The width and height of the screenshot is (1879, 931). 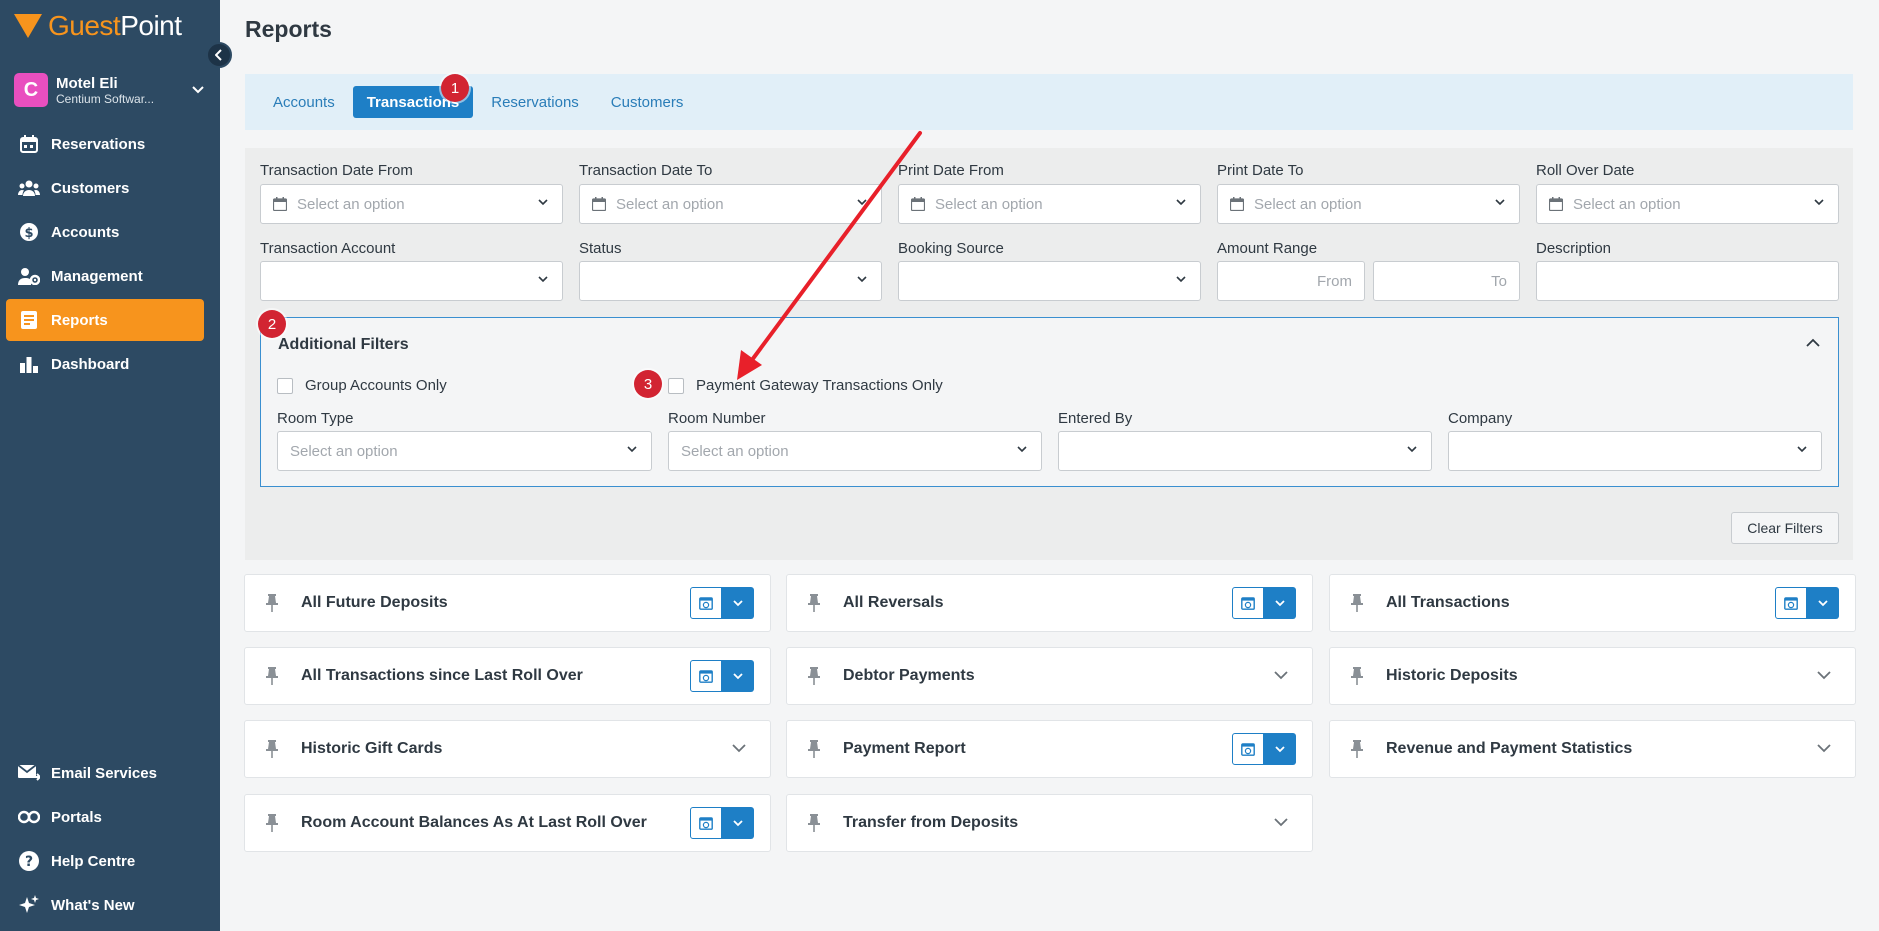 What do you see at coordinates (442, 676) in the screenshot?
I see `report-title: All Transactions since Last Roll Over` at bounding box center [442, 676].